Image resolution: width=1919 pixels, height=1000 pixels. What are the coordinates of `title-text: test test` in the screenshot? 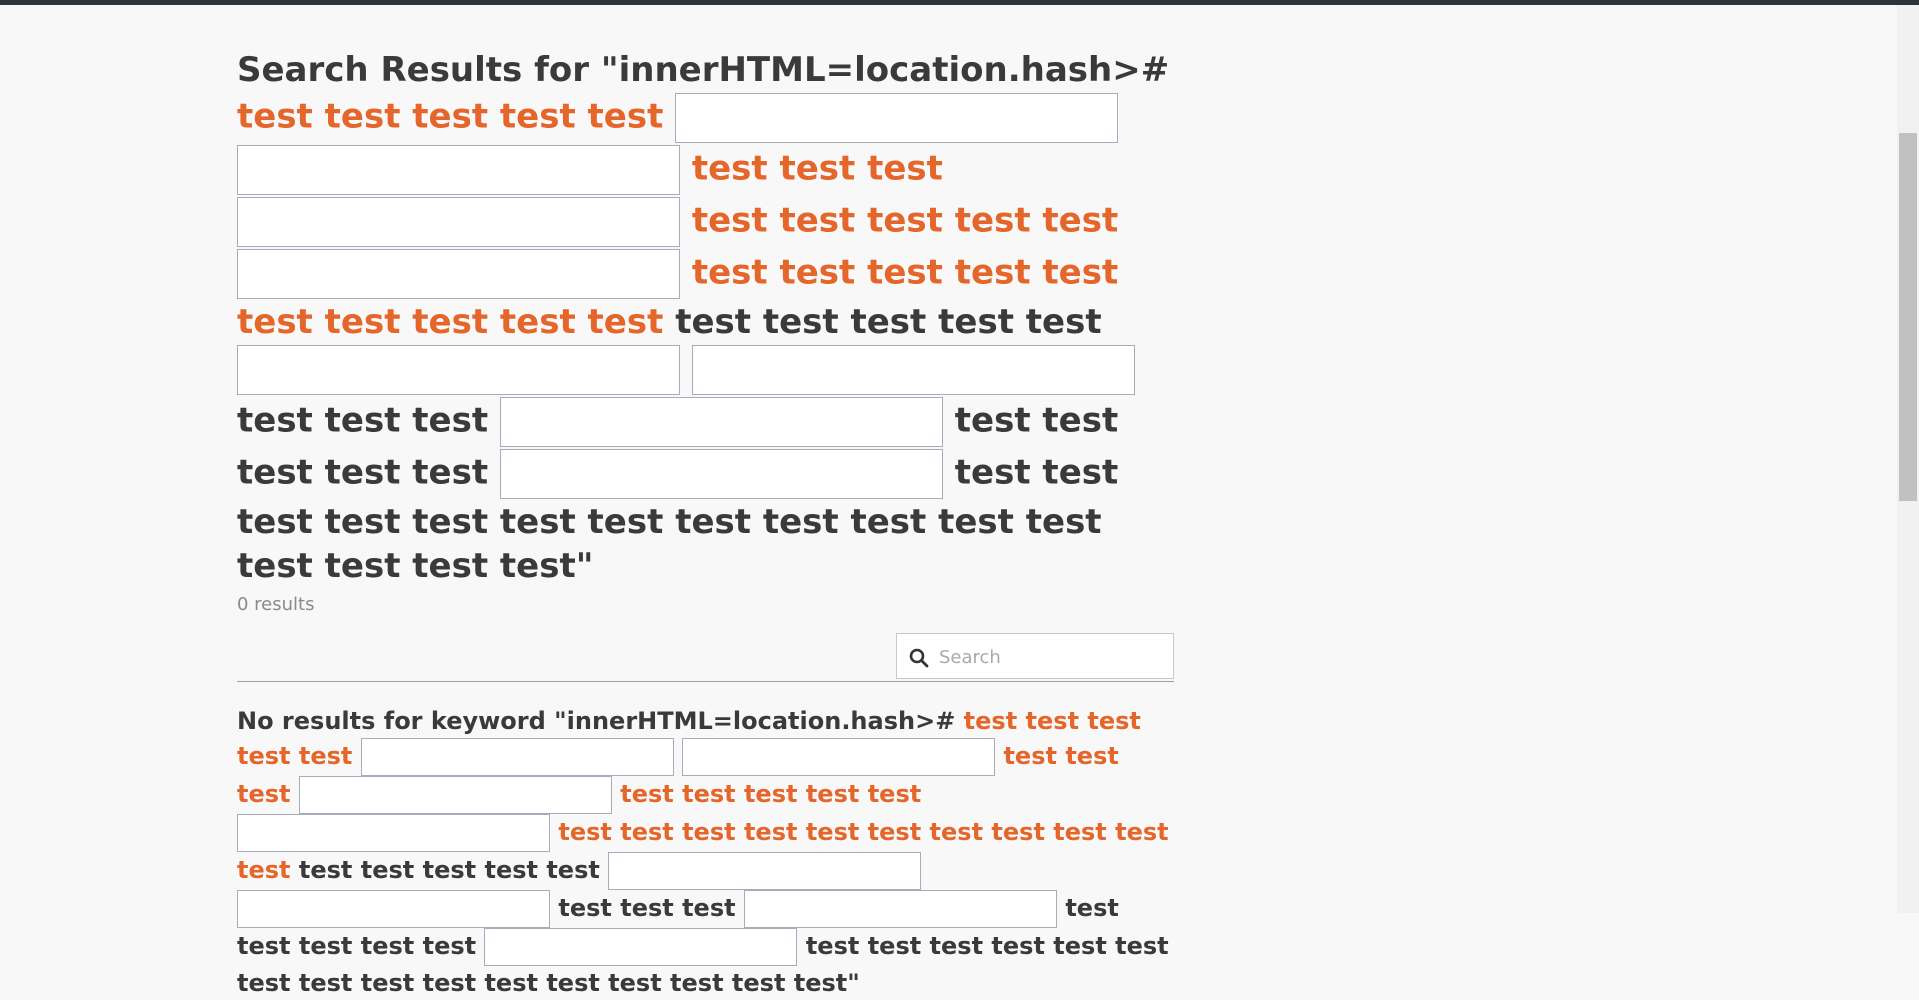 It's located at (406, 472).